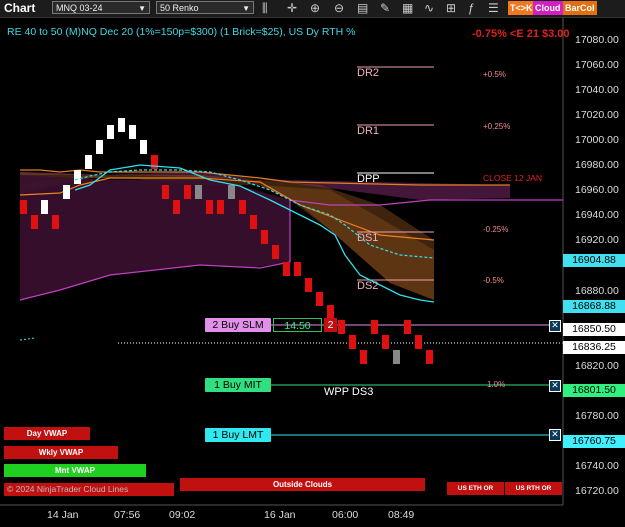 The image size is (625, 527). I want to click on buy-slm-order-label: 2 Buy SLM, so click(238, 325).